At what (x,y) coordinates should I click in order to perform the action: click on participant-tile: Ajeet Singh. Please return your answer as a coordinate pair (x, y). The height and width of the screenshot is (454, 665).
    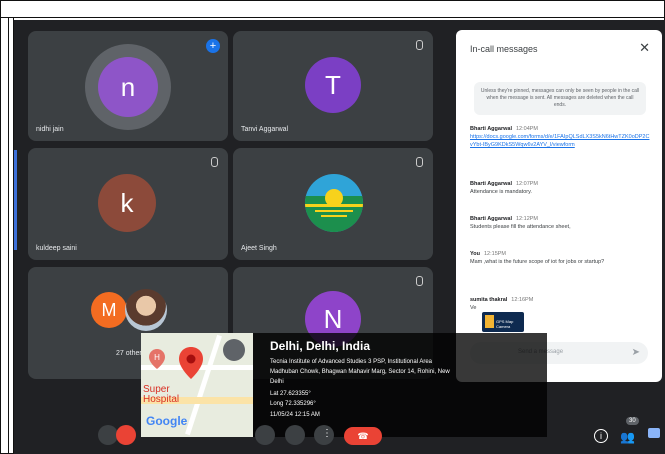
    Looking at the image, I should click on (333, 204).